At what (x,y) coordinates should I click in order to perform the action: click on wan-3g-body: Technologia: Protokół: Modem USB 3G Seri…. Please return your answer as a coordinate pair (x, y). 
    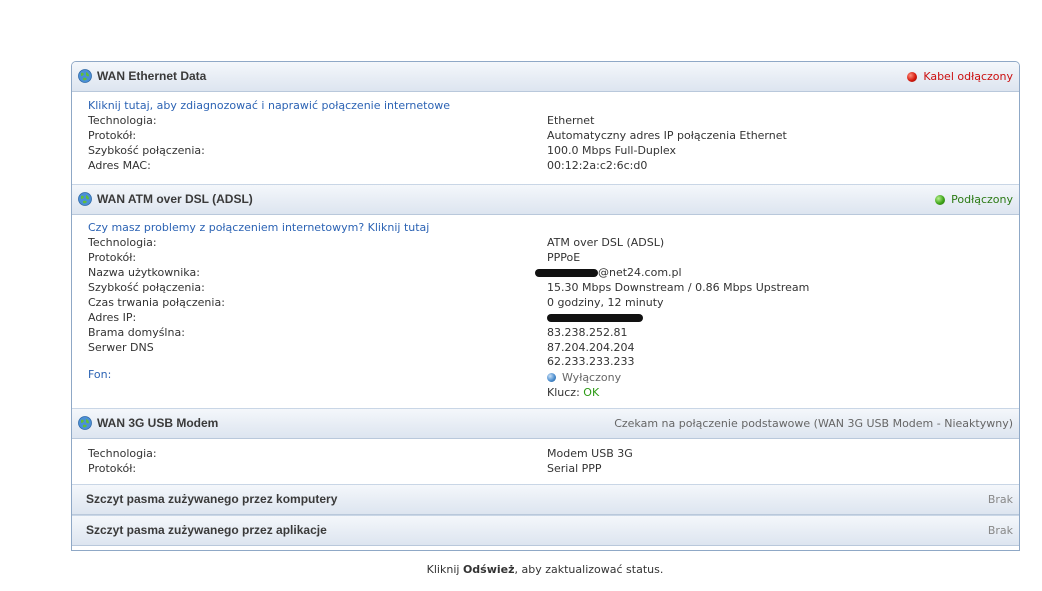
    Looking at the image, I should click on (545, 461).